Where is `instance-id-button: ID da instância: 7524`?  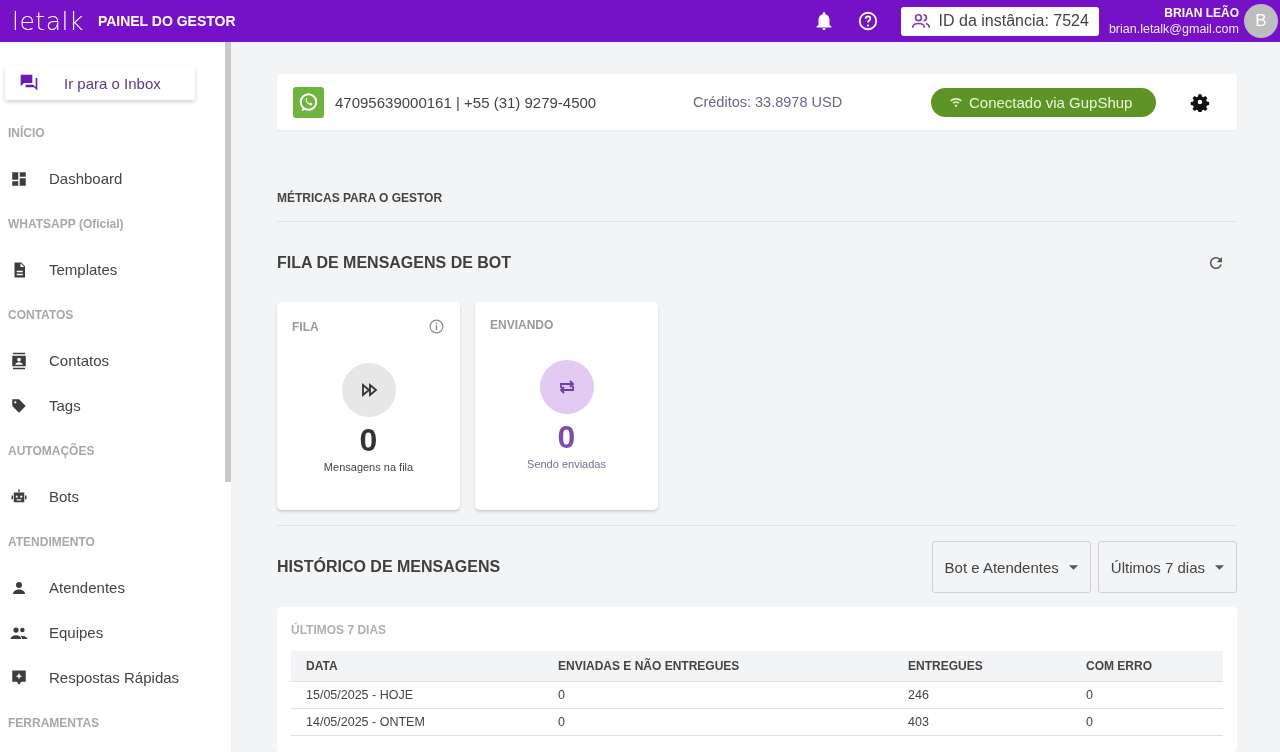 instance-id-button: ID da instância: 7524 is located at coordinates (999, 21).